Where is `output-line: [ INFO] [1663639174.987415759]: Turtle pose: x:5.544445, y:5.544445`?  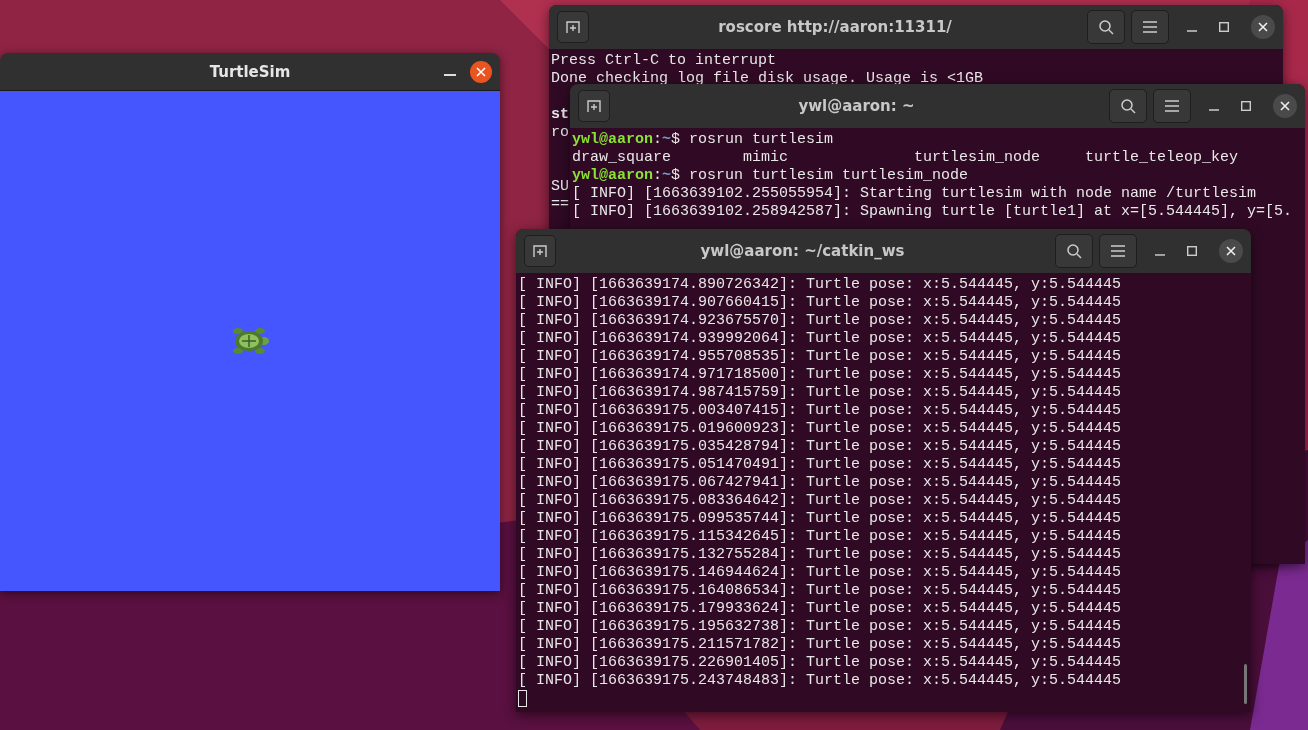 output-line: [ INFO] [1663639174.987415759]: Turtle pose: x:5.544445, y:5.544445 is located at coordinates (820, 393).